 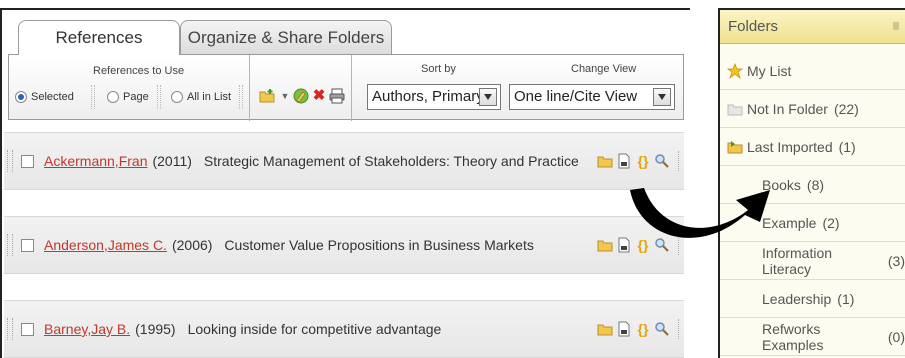 What do you see at coordinates (735, 109) in the screenshot?
I see `folder-gray-icon` at bounding box center [735, 109].